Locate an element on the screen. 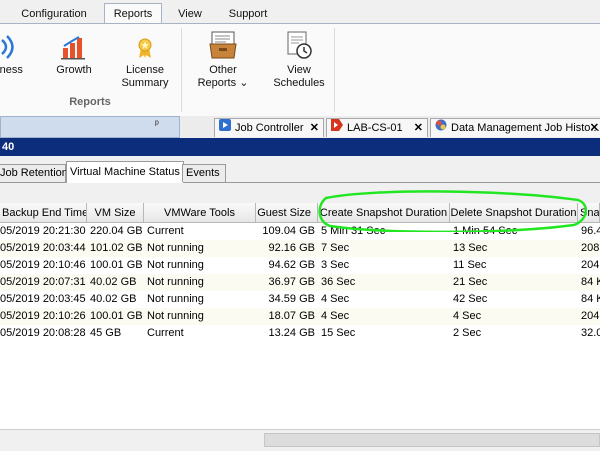 This screenshot has width=600, height=451. cell-create-snapshot-duration: 15 Sec is located at coordinates (338, 333).